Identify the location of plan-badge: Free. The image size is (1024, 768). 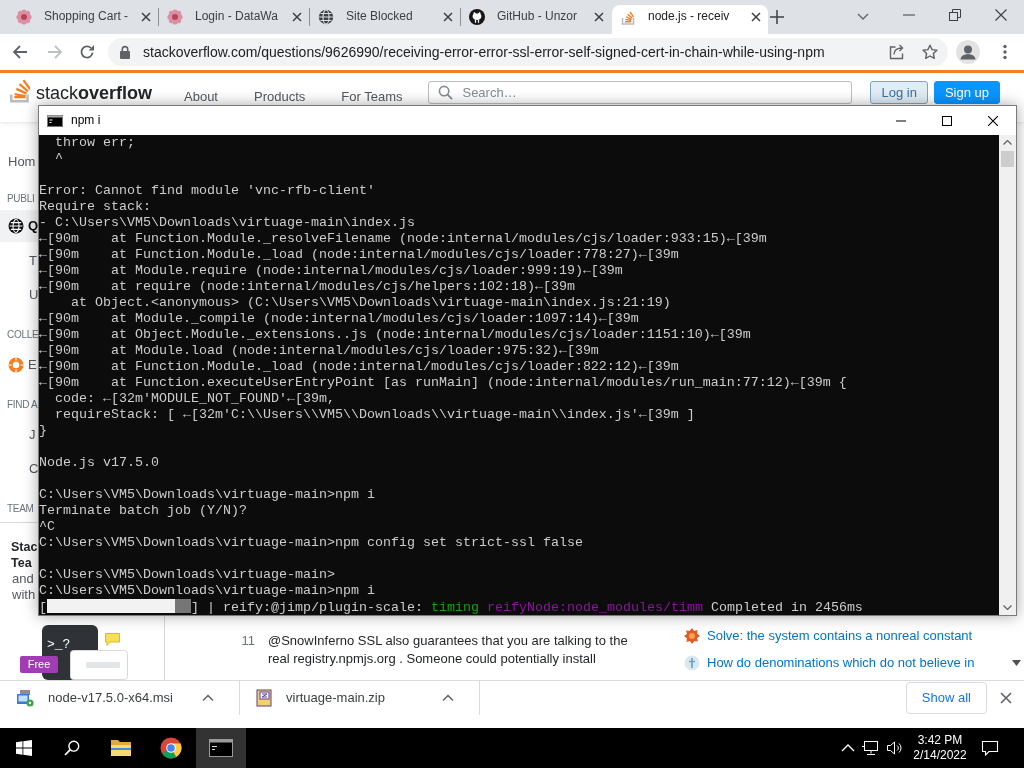
(39, 664).